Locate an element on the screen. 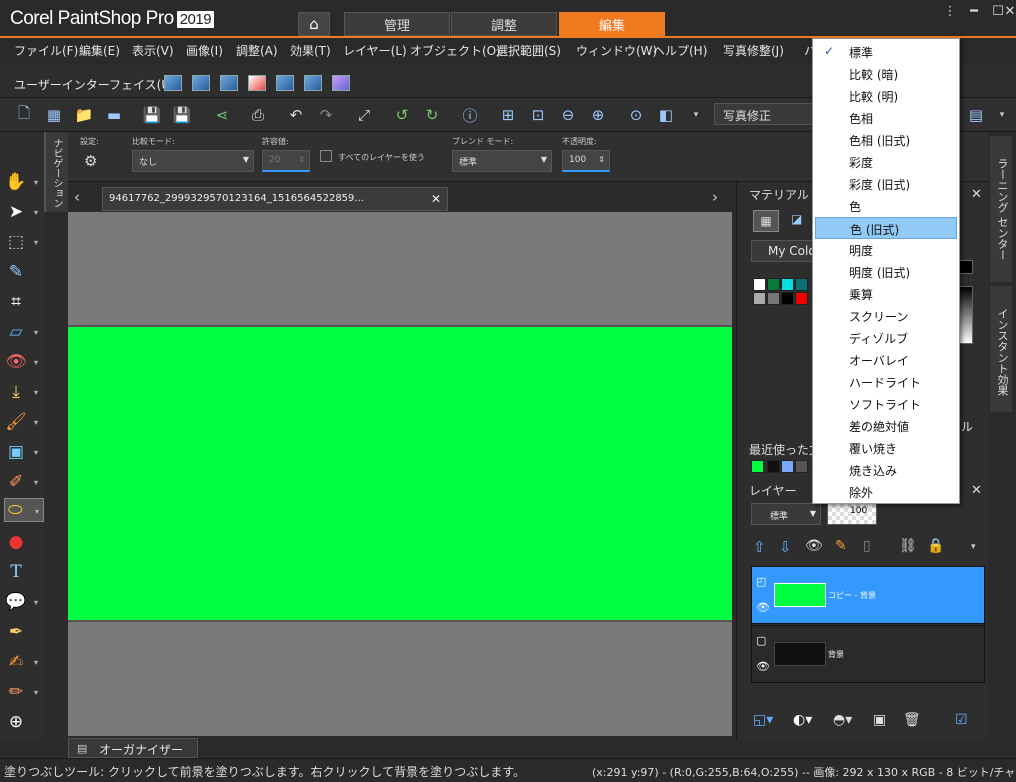 Image resolution: width=1016 pixels, height=782 pixels. blend-option: 差の絶対値 is located at coordinates (886, 426).